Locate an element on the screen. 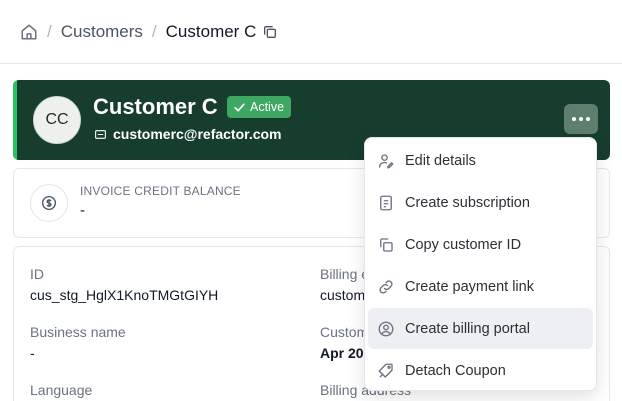 This screenshot has width=622, height=401. menu-item-detach-coupon: Detach Coupon is located at coordinates (480, 370).